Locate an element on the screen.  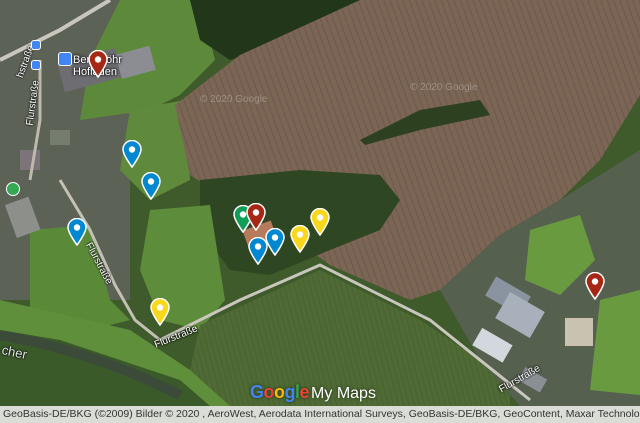
marker-red-hofladen is located at coordinates (98, 64).